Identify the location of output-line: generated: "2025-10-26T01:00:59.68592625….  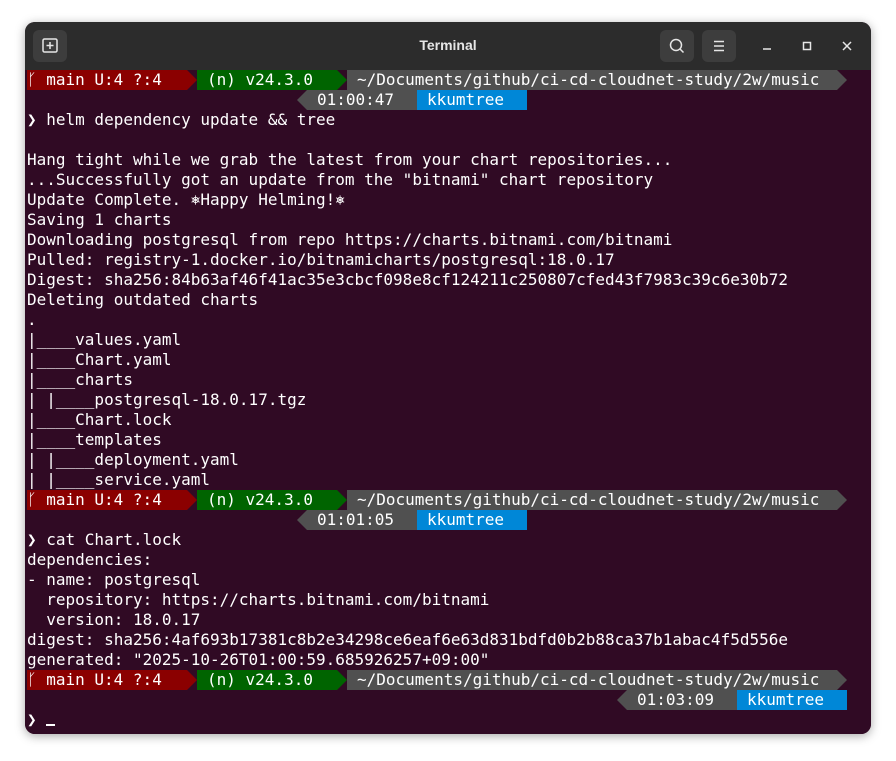
(258, 659).